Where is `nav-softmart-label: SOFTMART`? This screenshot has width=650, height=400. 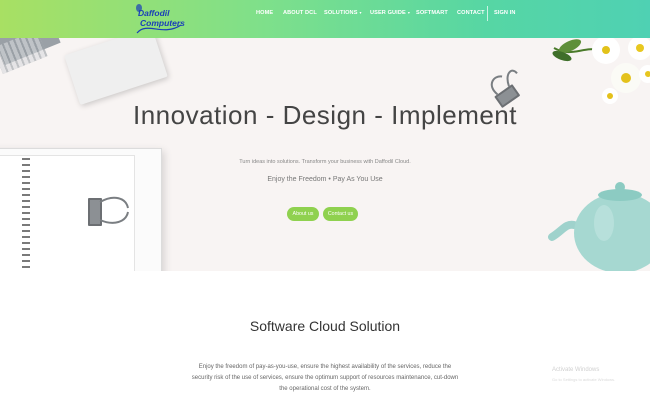 nav-softmart-label: SOFTMART is located at coordinates (432, 13).